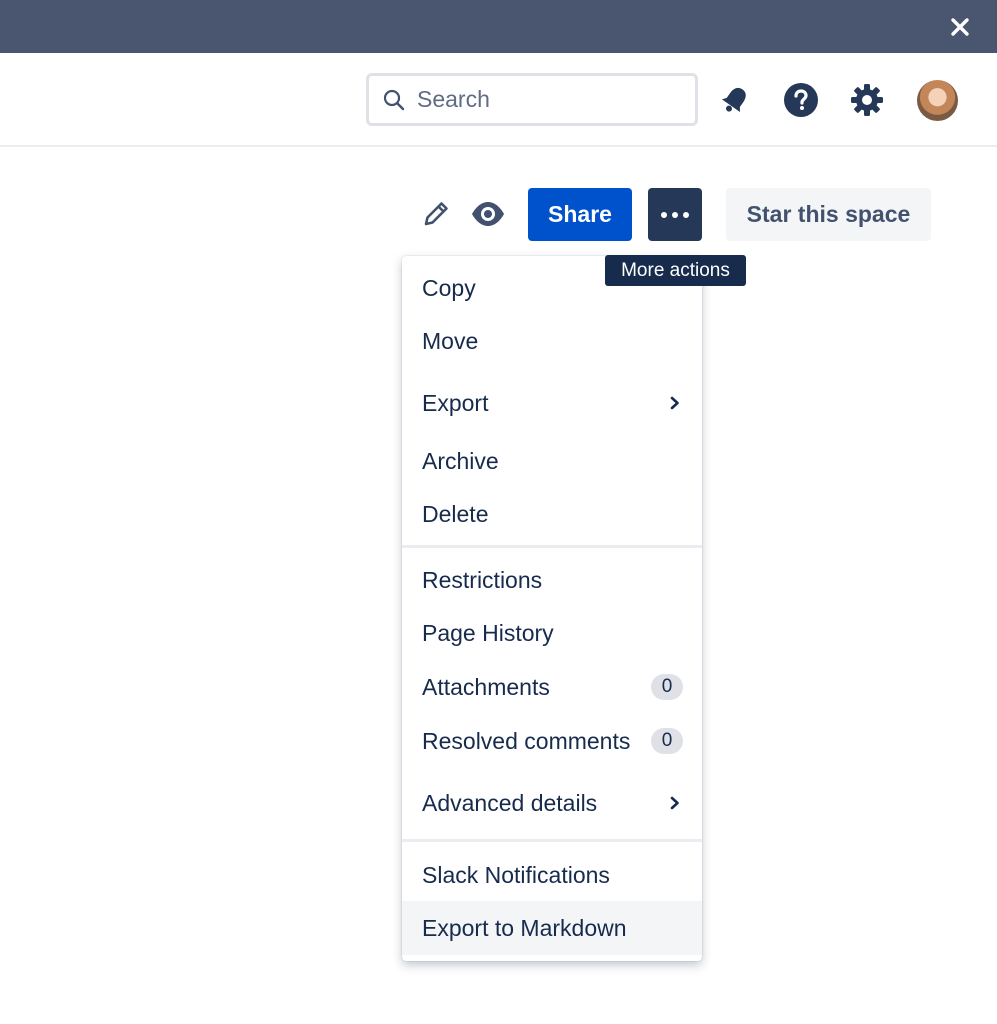 This screenshot has height=1024, width=997. I want to click on user-avatar, so click(937, 100).